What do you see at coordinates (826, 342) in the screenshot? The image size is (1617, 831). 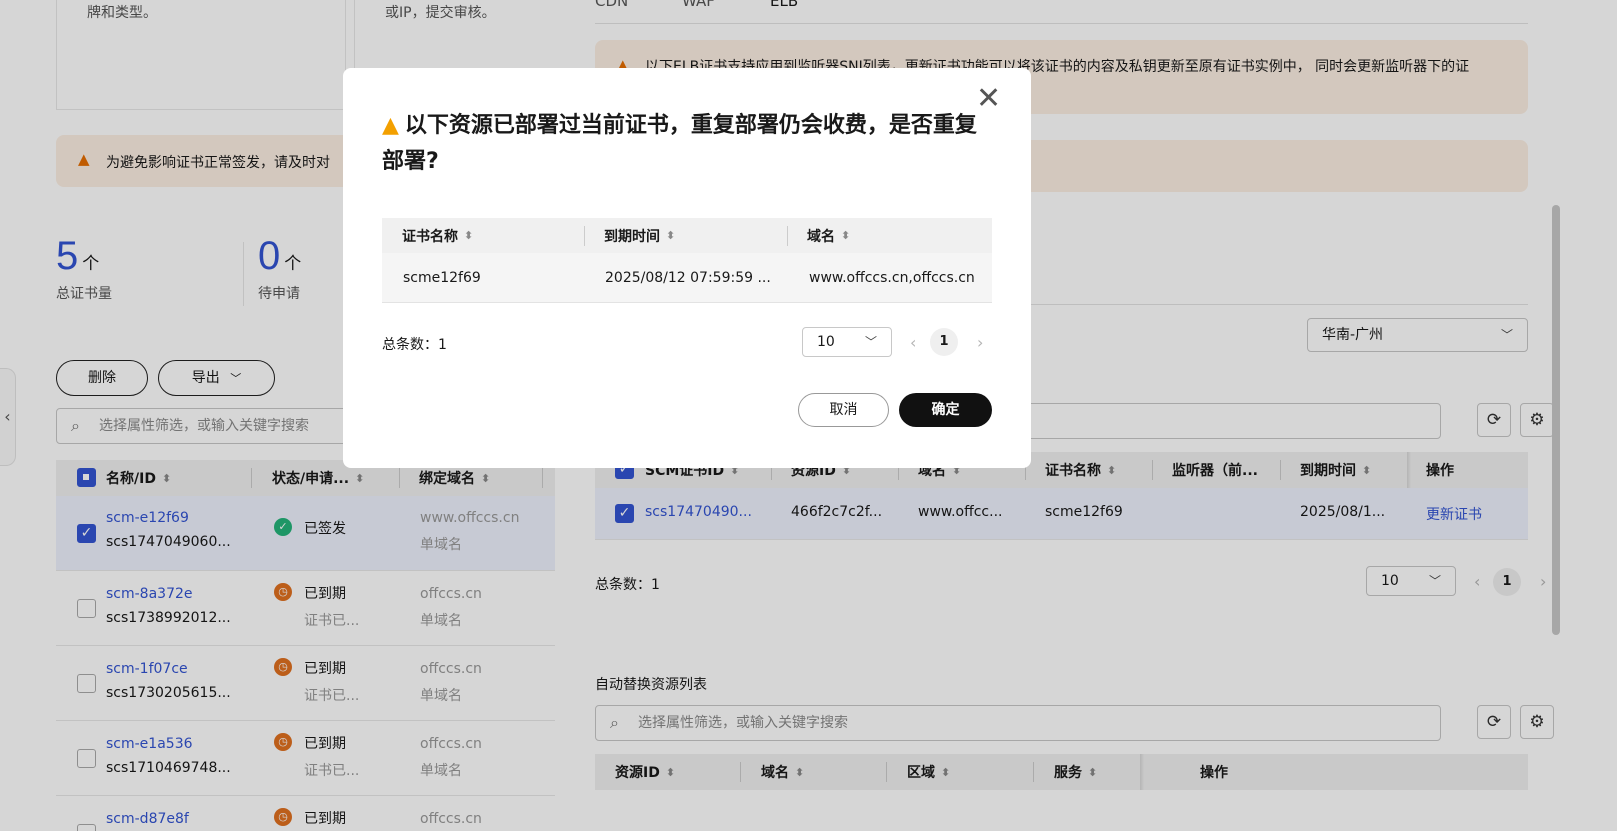 I see `page-size-value: 10` at bounding box center [826, 342].